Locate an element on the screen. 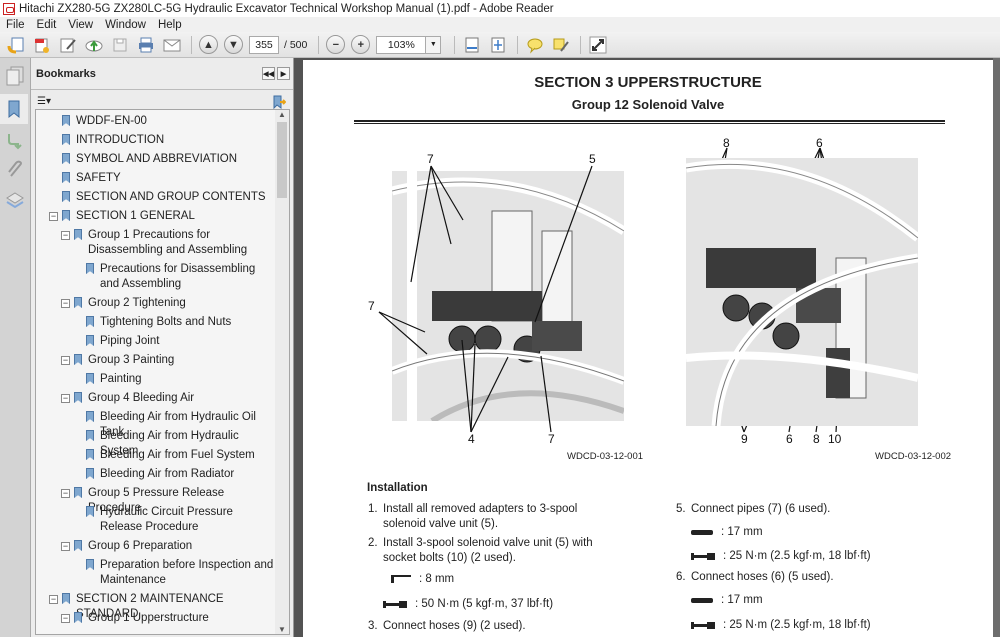 The height and width of the screenshot is (637, 1000). page-number-input: 355 is located at coordinates (264, 44).